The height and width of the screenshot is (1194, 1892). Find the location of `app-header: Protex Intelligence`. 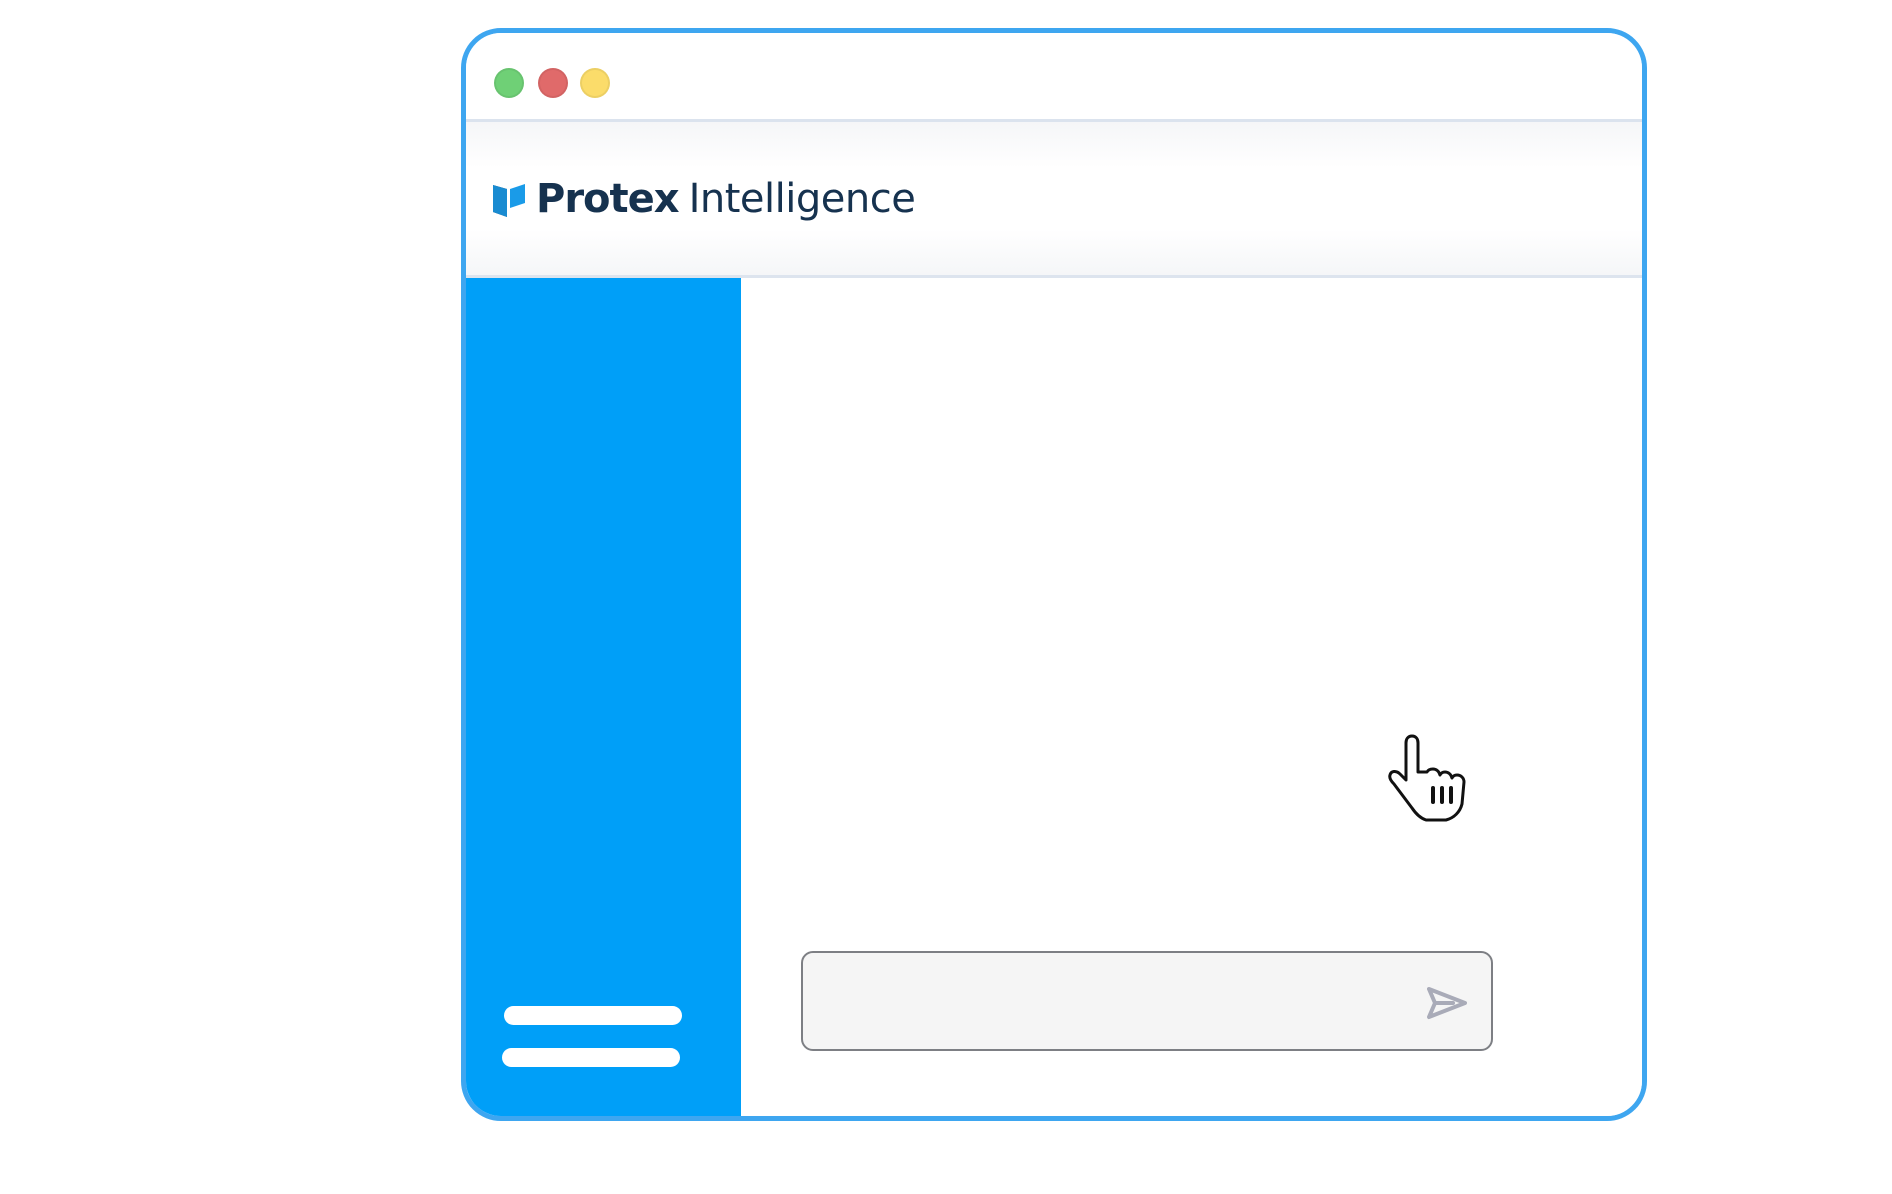

app-header: Protex Intelligence is located at coordinates (1054, 200).